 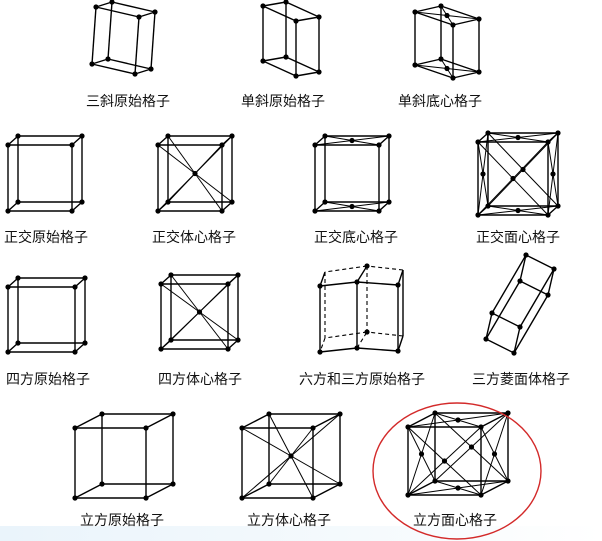 What do you see at coordinates (447, 42) in the screenshot?
I see `monoclinic-base-centered-diagram` at bounding box center [447, 42].